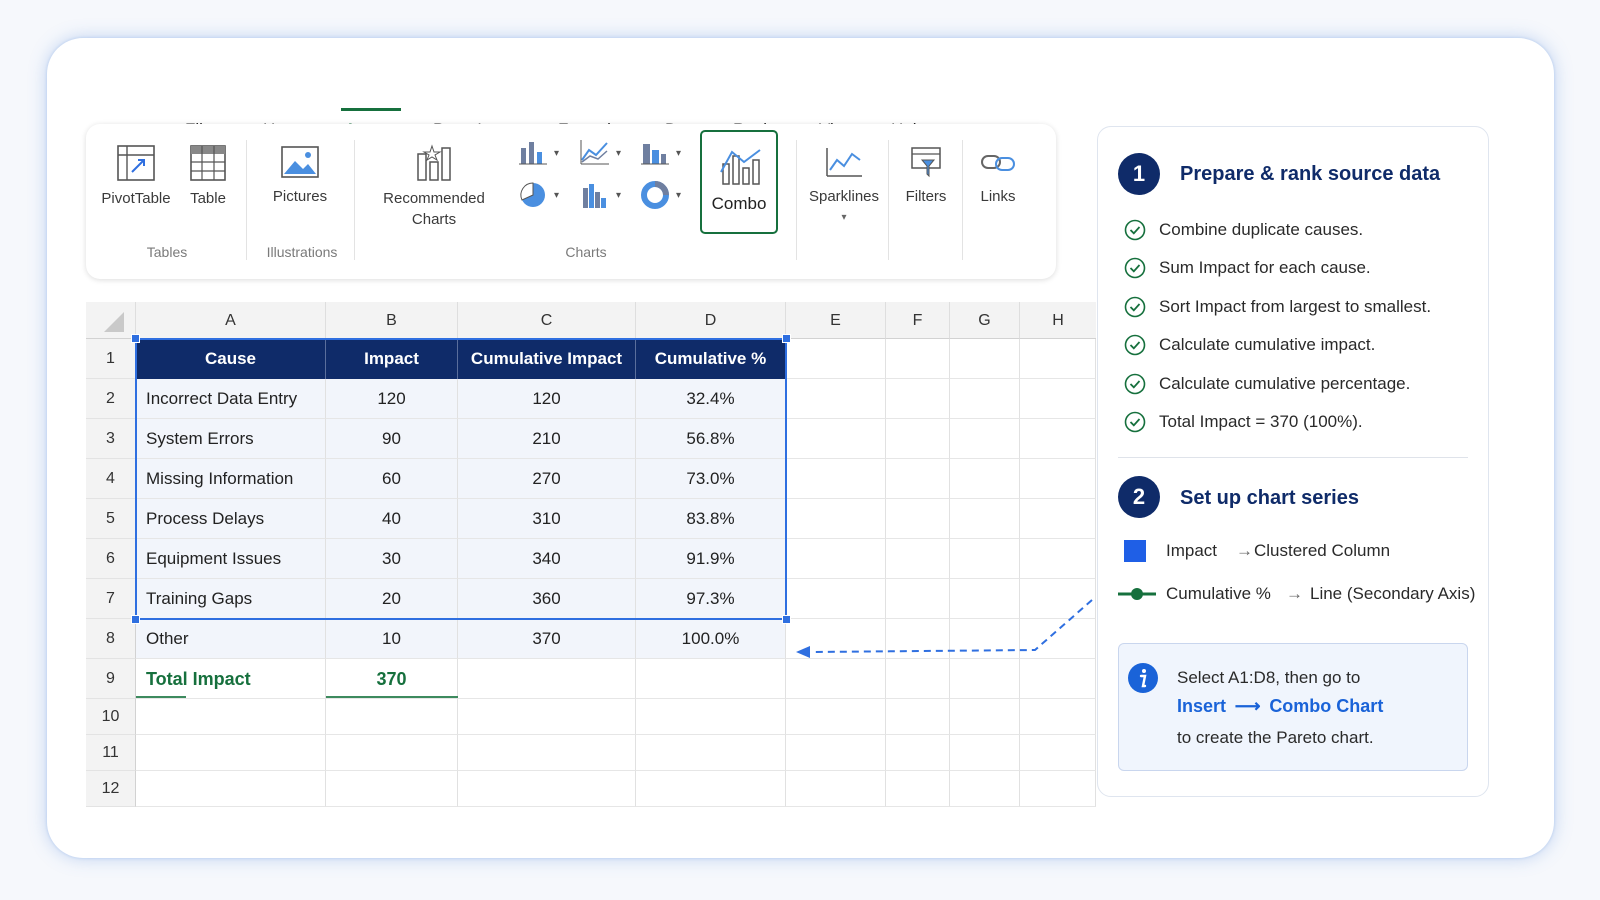 This screenshot has height=900, width=1600. What do you see at coordinates (231, 599) in the screenshot?
I see `table-cell: Training Gaps` at bounding box center [231, 599].